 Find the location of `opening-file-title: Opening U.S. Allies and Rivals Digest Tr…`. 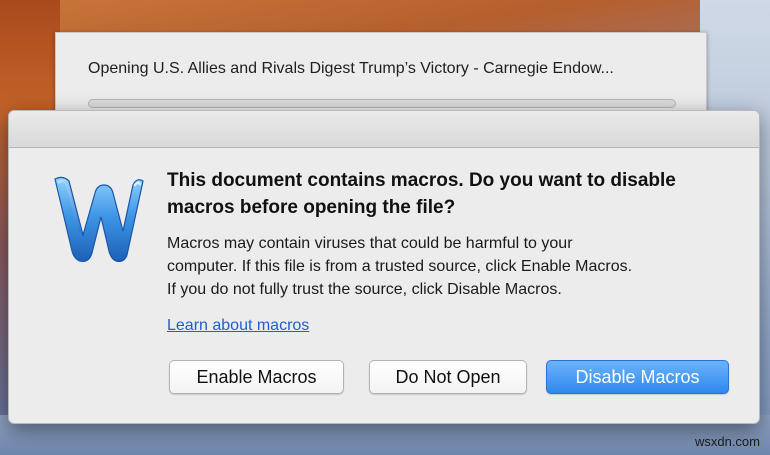

opening-file-title: Opening U.S. Allies and Rivals Digest Tr… is located at coordinates (351, 68).